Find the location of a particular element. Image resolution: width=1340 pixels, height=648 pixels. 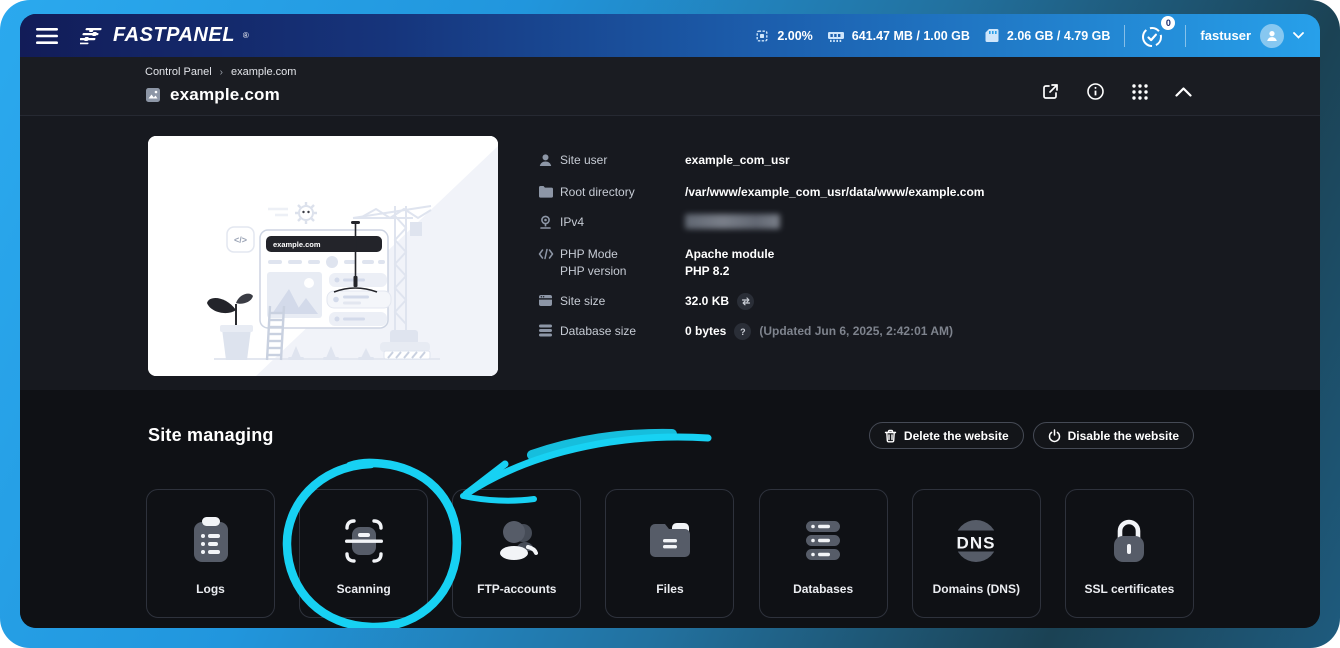

open-site-button is located at coordinates (1050, 91).